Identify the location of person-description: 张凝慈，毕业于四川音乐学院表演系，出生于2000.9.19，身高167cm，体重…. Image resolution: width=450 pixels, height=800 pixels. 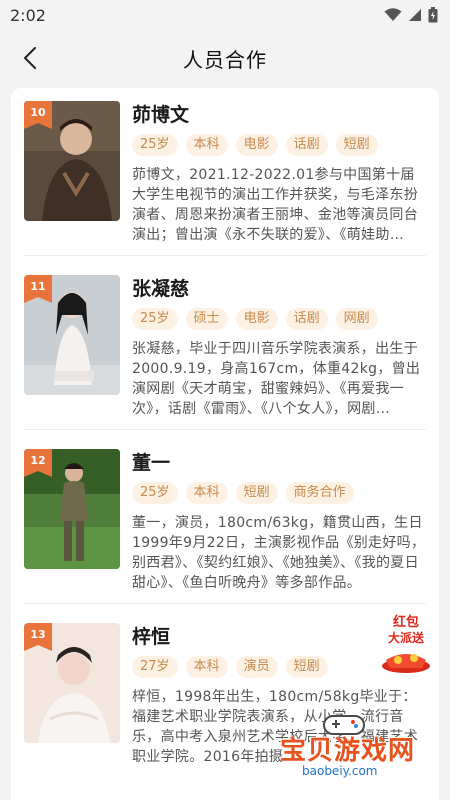
(276, 379).